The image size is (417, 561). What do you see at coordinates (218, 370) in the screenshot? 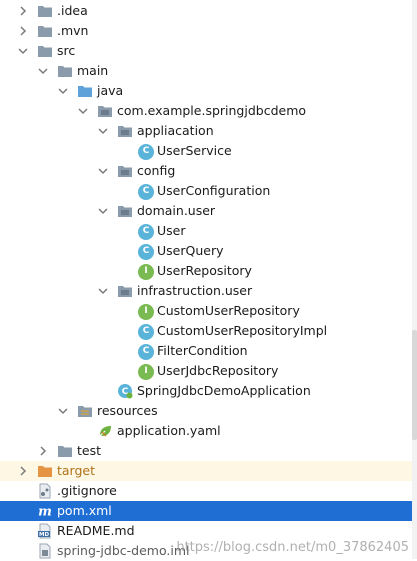
I see `tree-item-label: UserJdbcRepository` at bounding box center [218, 370].